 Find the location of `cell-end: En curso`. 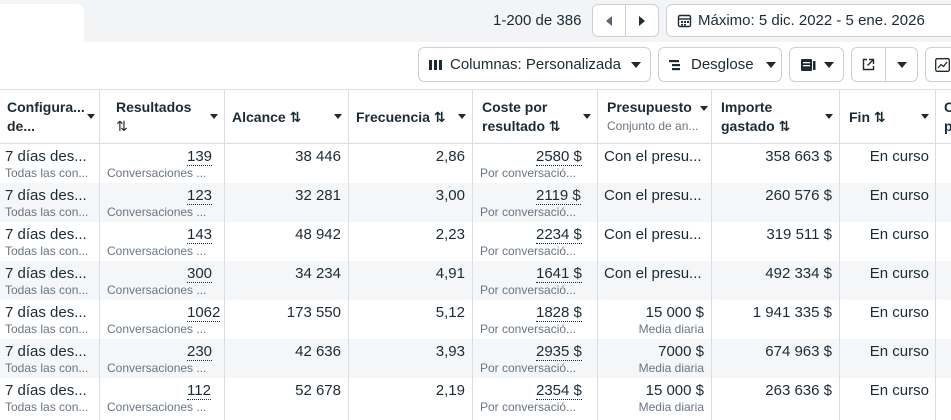

cell-end: En curso is located at coordinates (887, 241).